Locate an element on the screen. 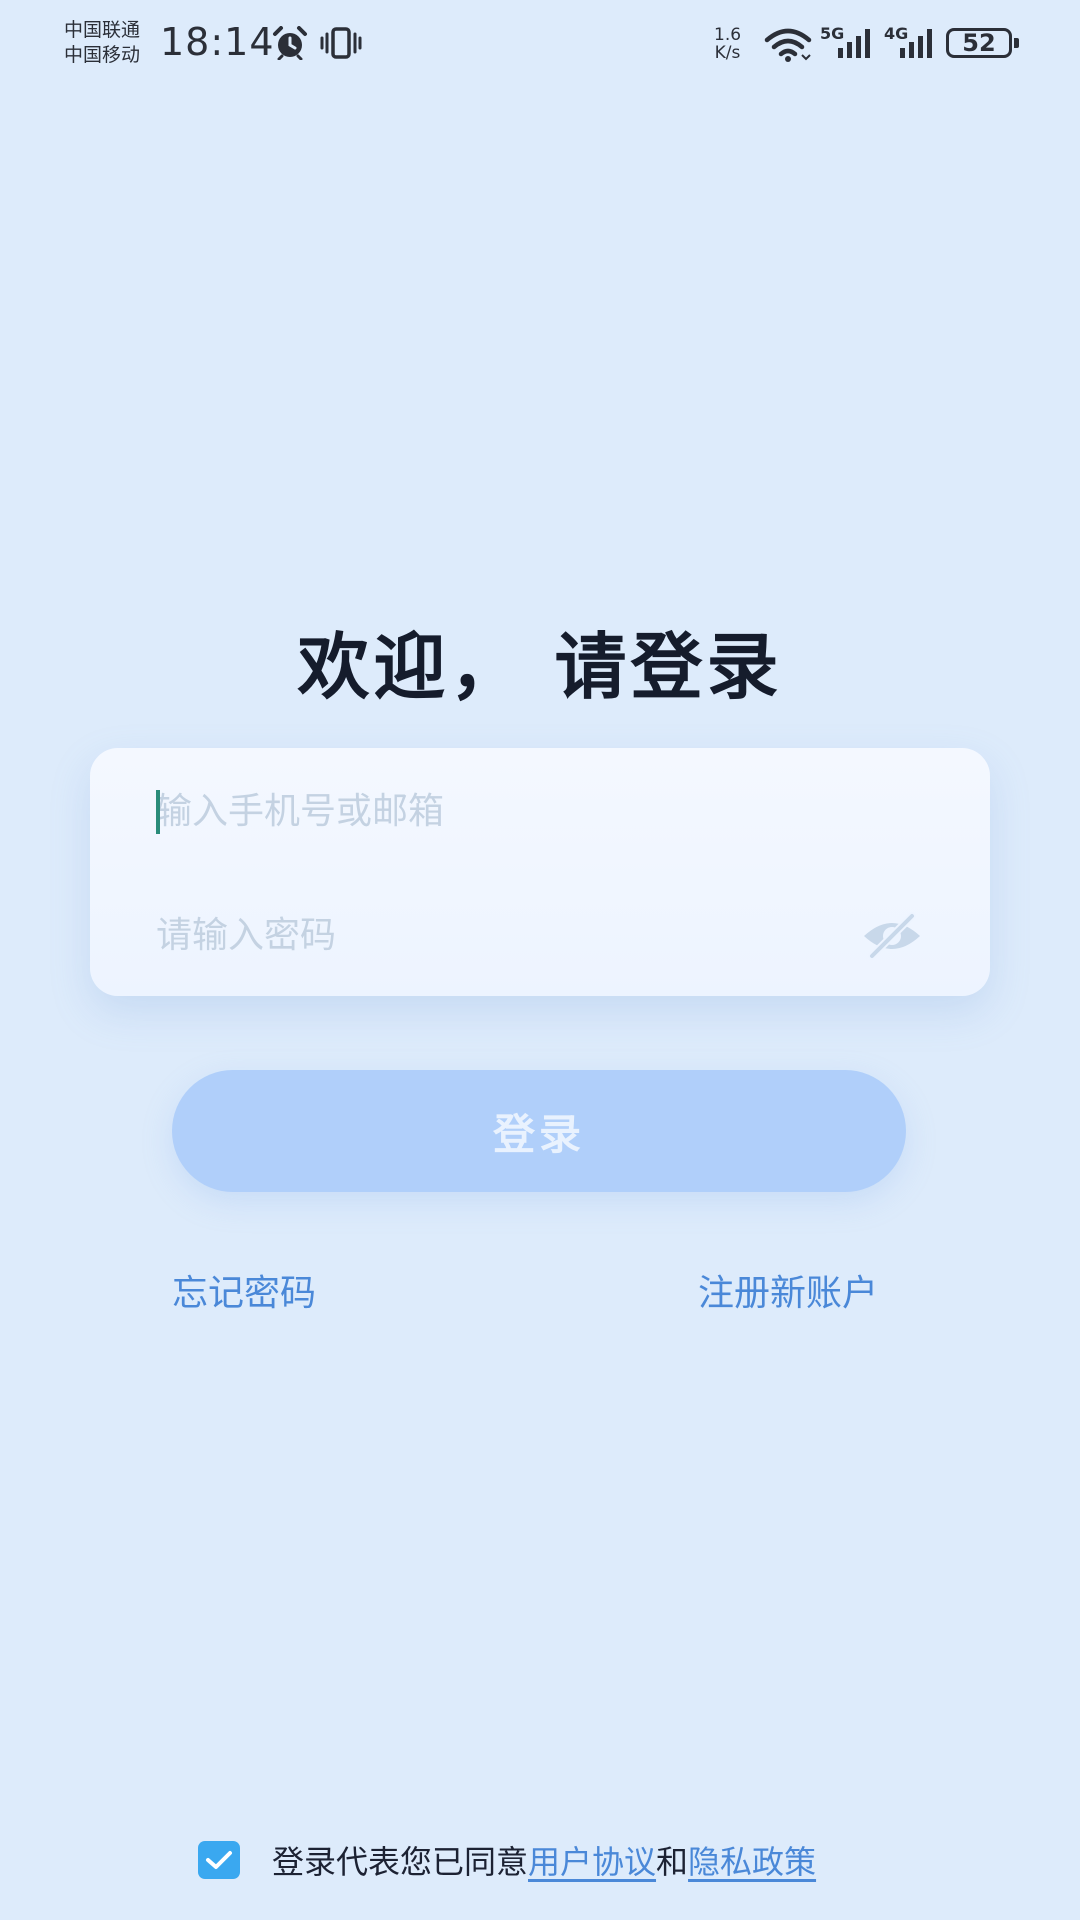  agreement-checkbox is located at coordinates (219, 1860).